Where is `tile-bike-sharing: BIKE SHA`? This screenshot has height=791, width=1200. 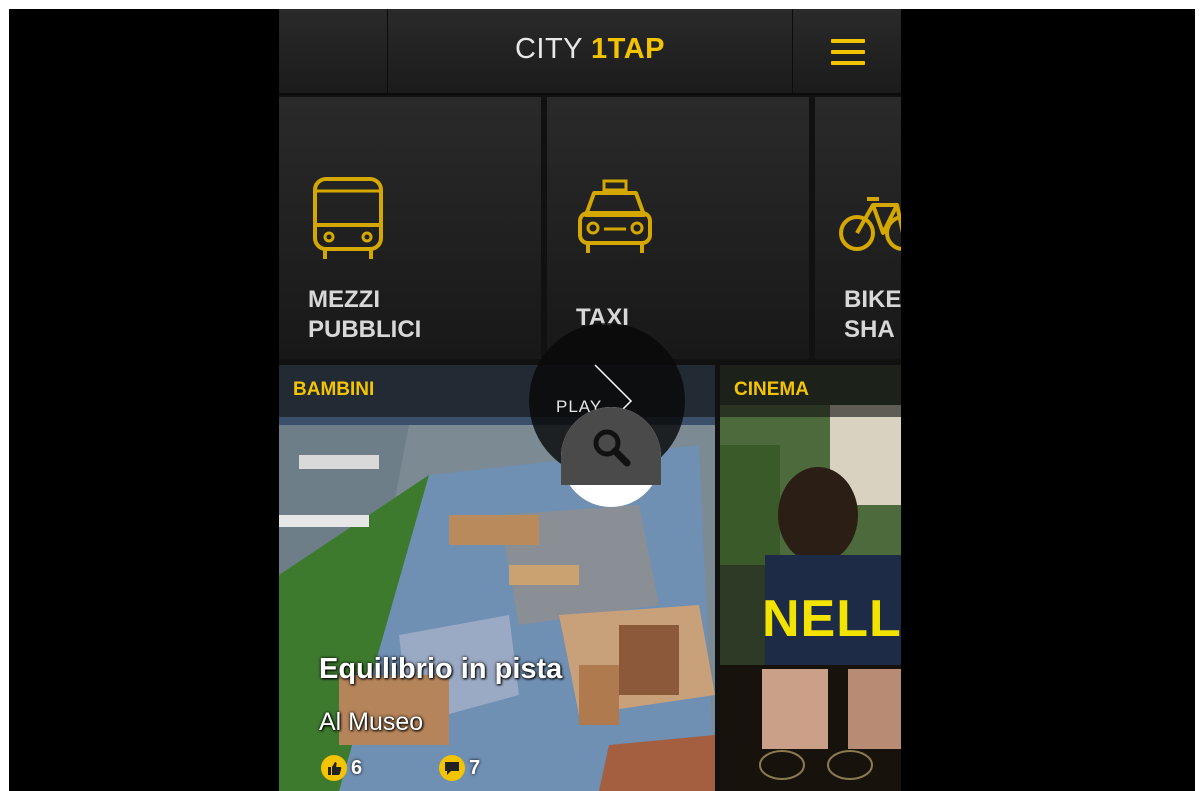 tile-bike-sharing: BIKE SHA is located at coordinates (858, 228).